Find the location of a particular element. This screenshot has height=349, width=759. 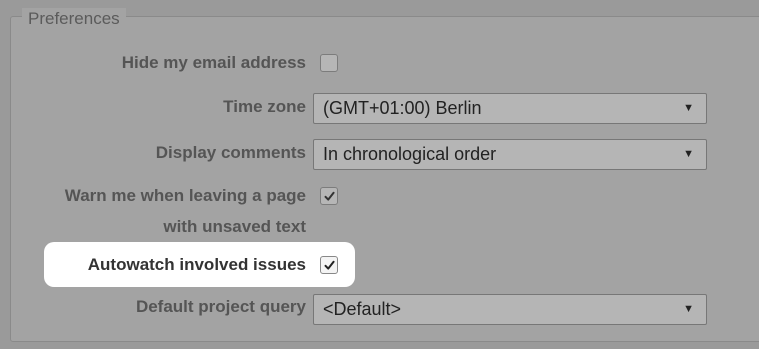

hide-email-label: Hide my email address is located at coordinates (213, 62).